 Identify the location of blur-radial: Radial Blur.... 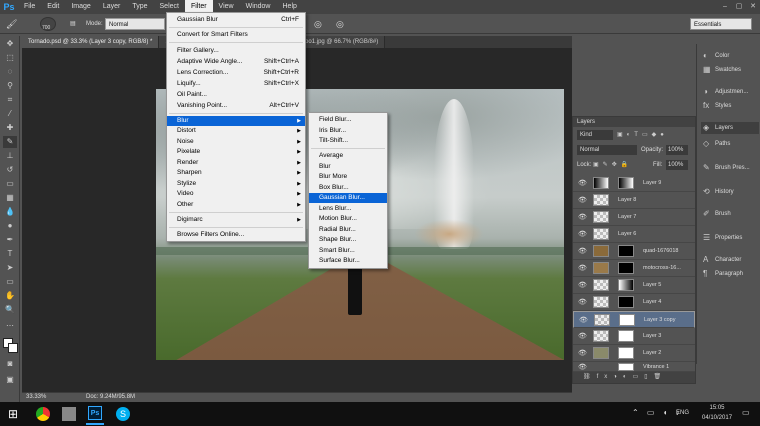
(348, 230).